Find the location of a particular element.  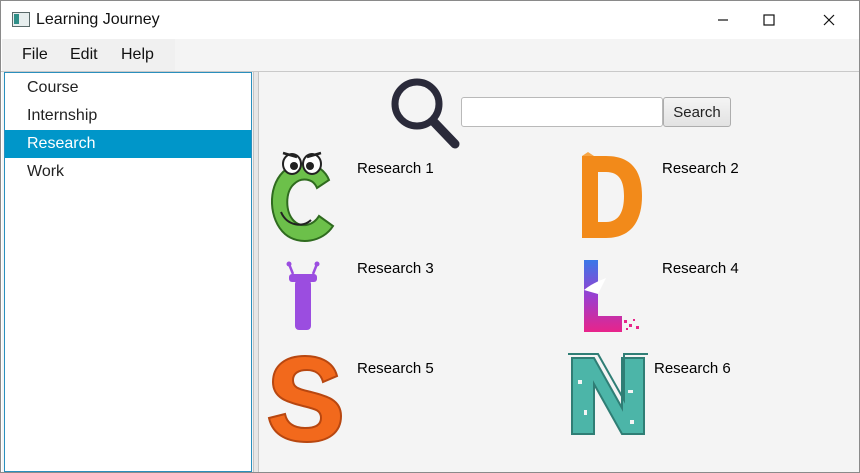

minimize-window-icon is located at coordinates (723, 19).